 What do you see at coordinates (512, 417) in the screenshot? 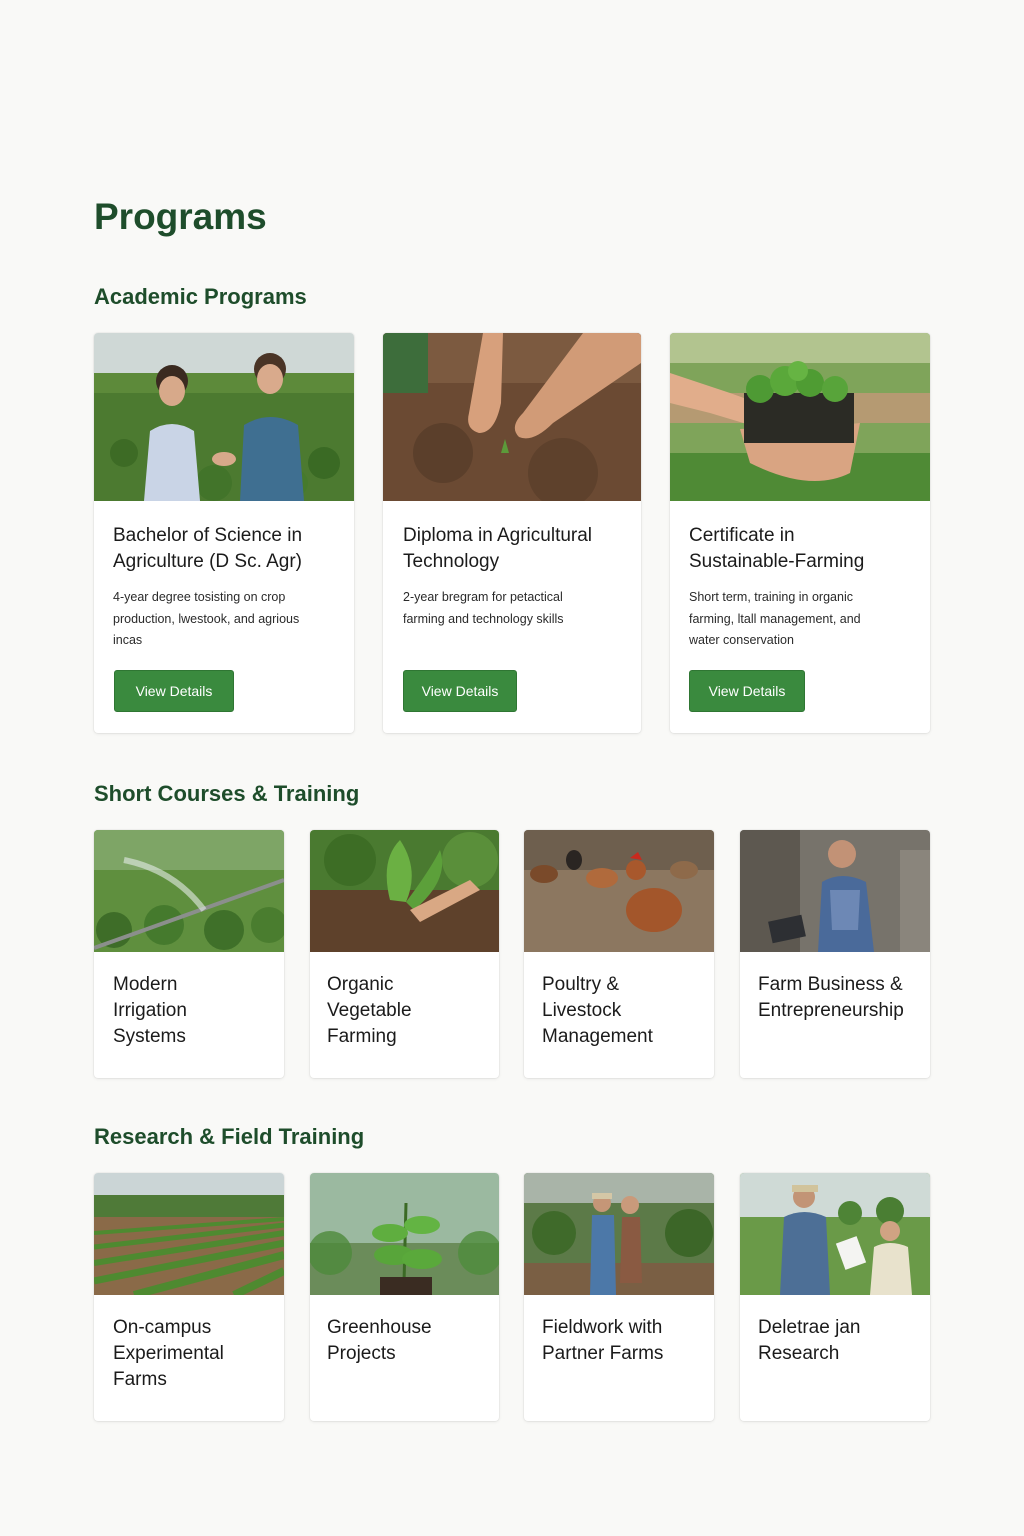
I see `hands-in-soil-photo` at bounding box center [512, 417].